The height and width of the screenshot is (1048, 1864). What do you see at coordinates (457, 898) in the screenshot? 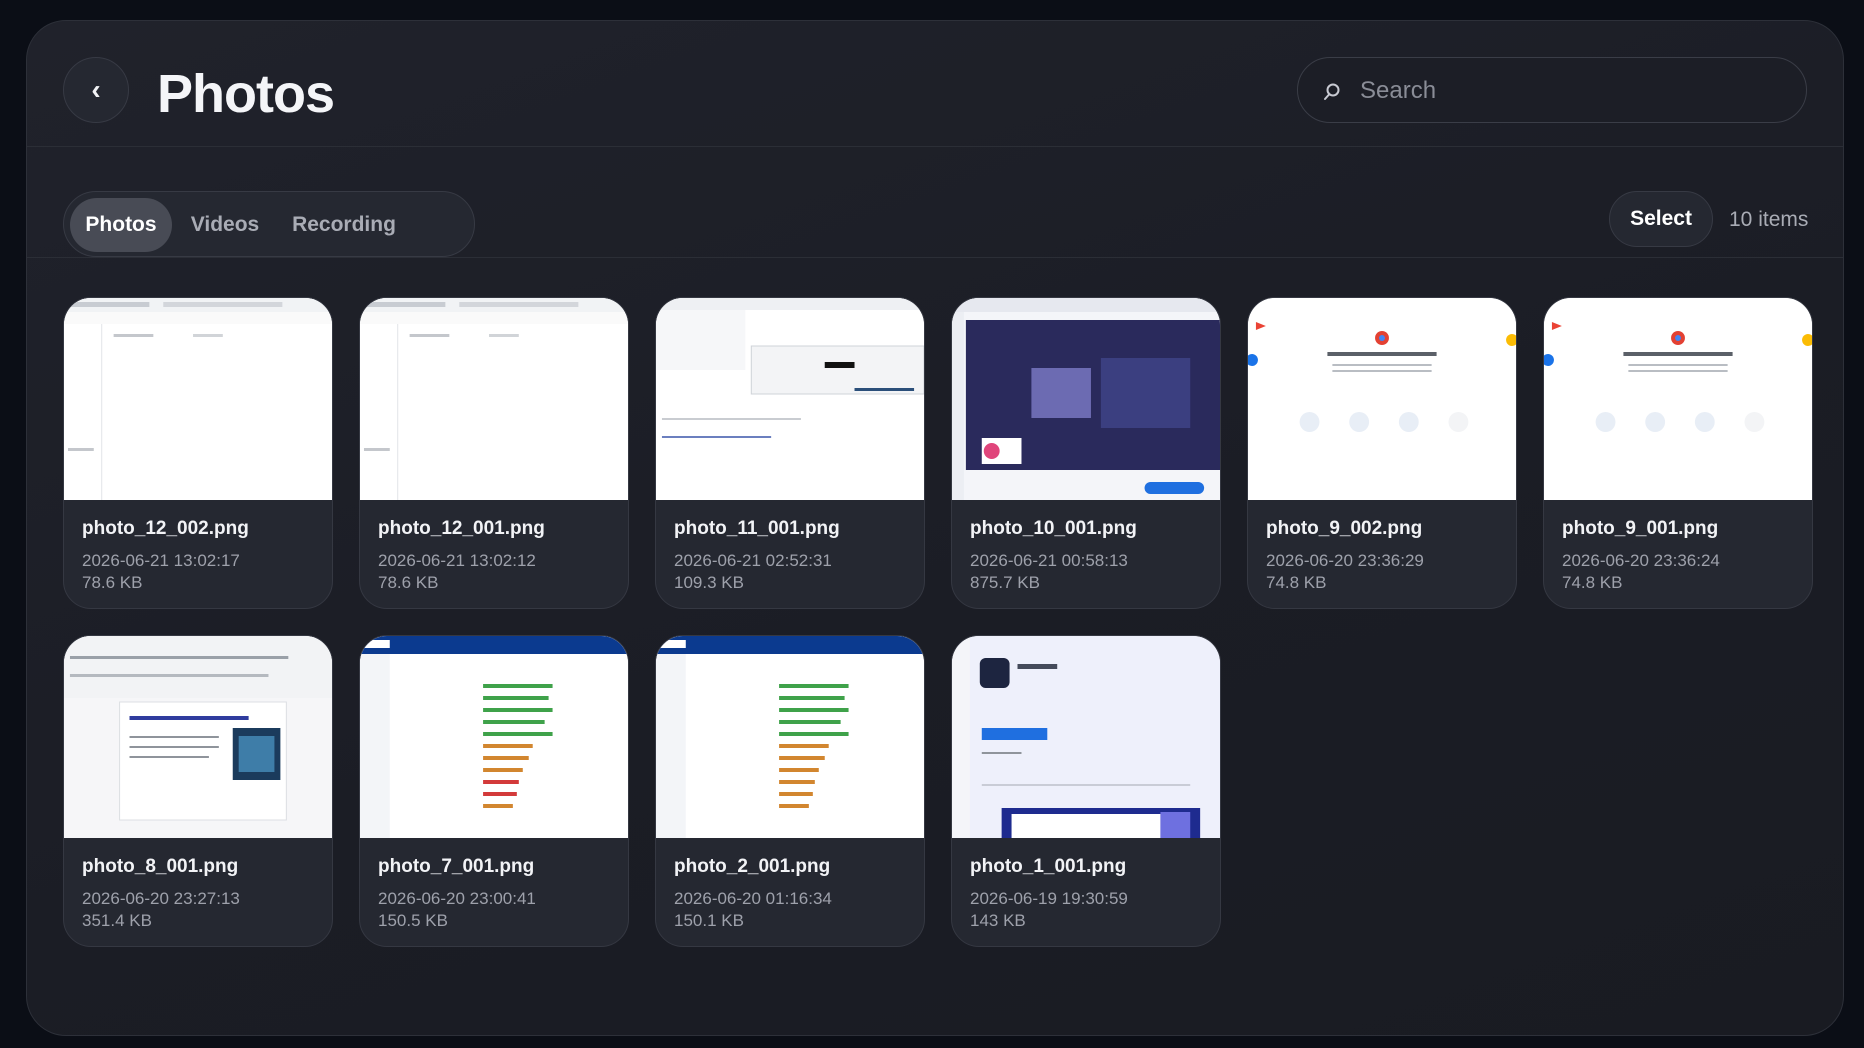
I see `photo-date: 2026-06-20 23:00:41` at bounding box center [457, 898].